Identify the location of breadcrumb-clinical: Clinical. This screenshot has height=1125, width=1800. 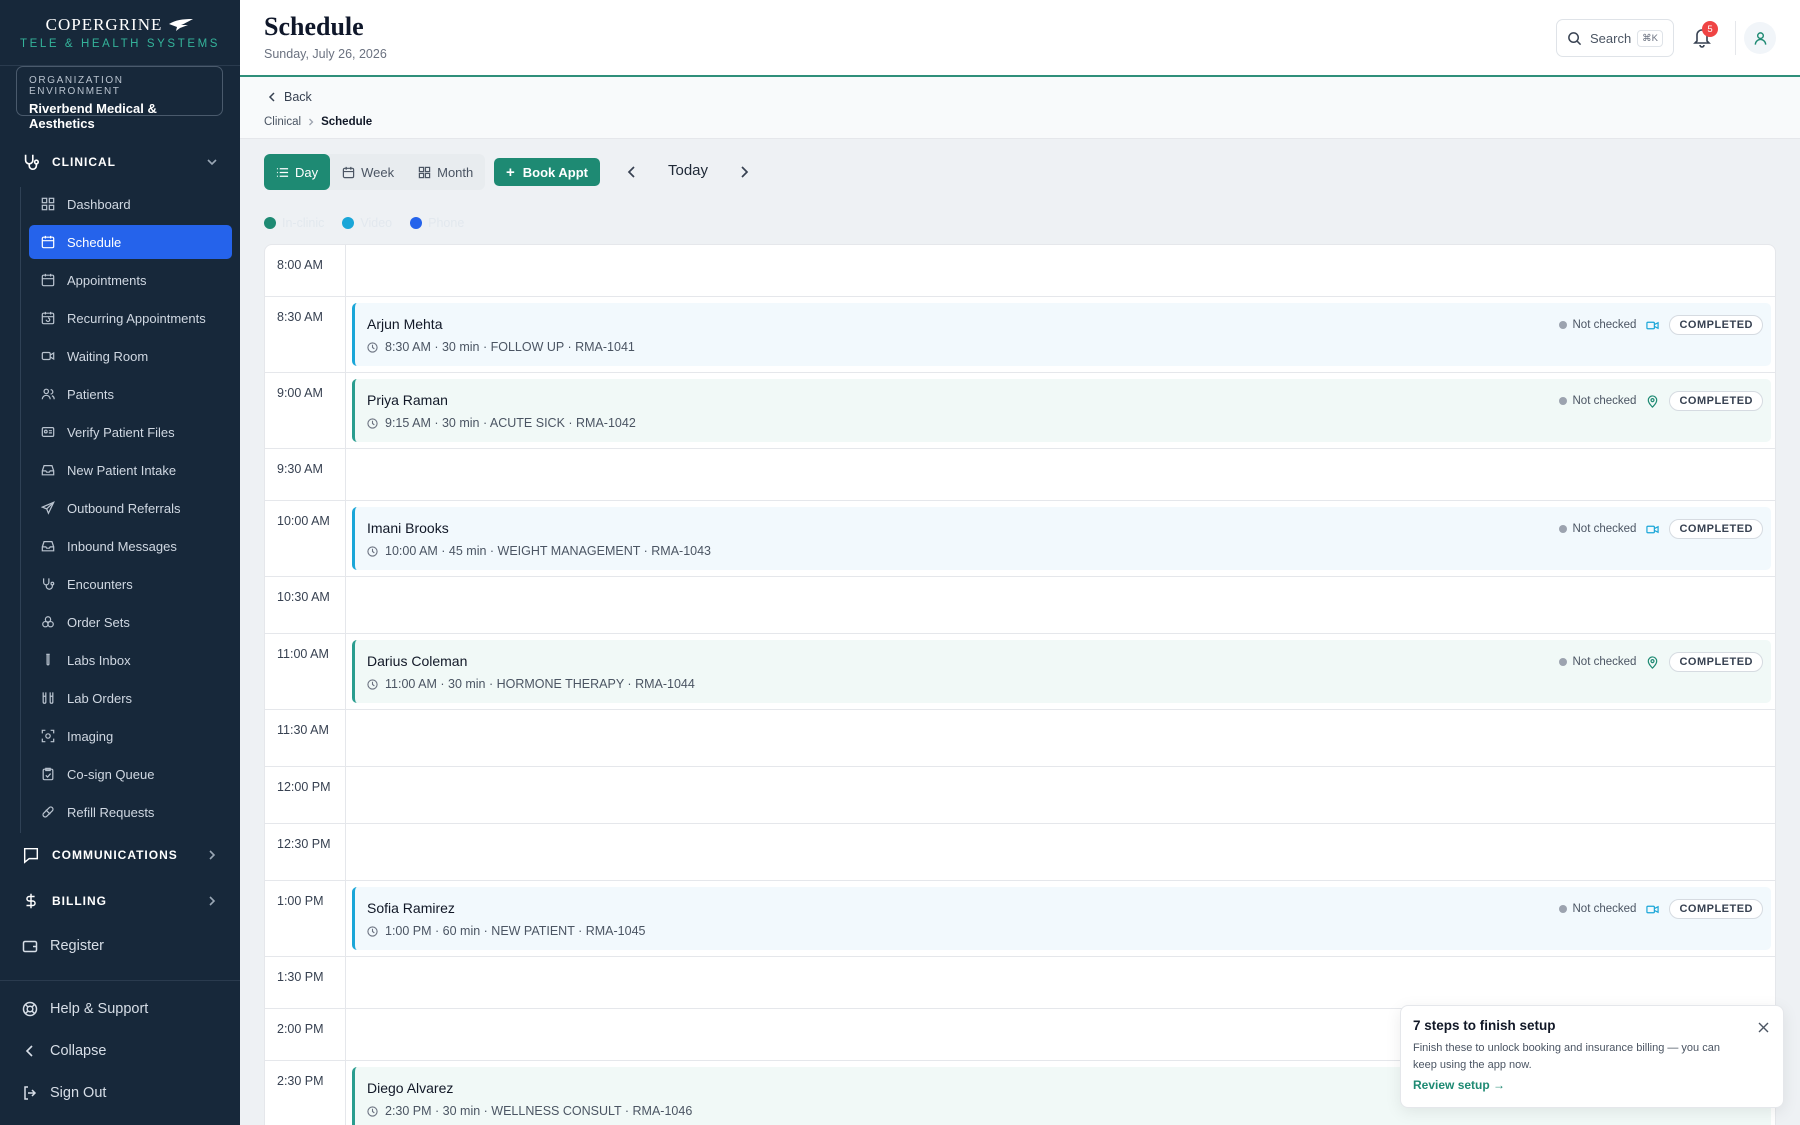
(282, 122).